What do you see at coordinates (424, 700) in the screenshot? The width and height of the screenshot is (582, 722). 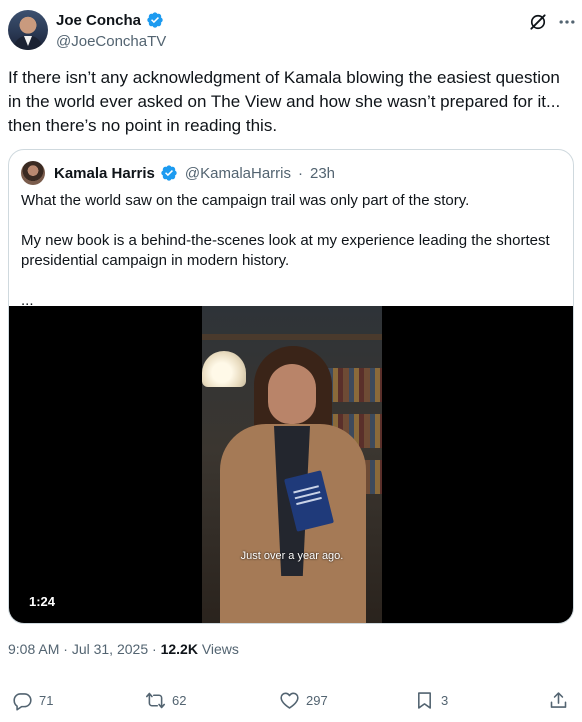 I see `bookmark-icon` at bounding box center [424, 700].